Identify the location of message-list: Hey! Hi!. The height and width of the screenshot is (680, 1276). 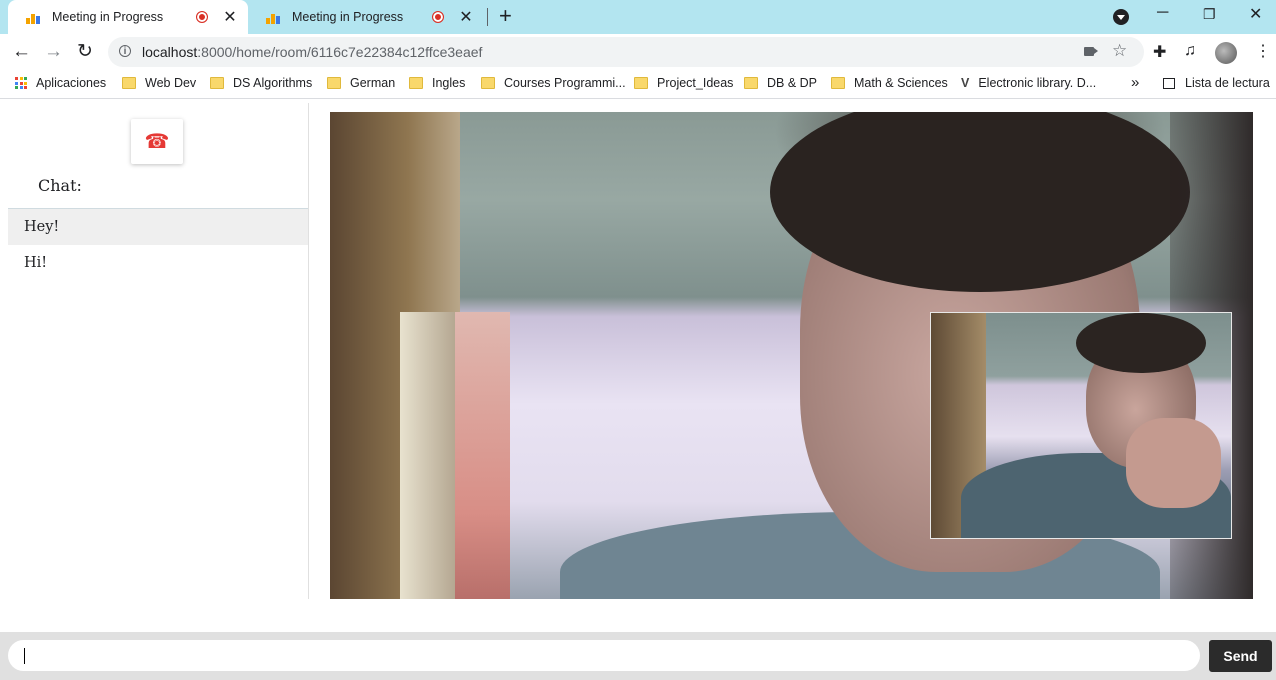
(158, 244).